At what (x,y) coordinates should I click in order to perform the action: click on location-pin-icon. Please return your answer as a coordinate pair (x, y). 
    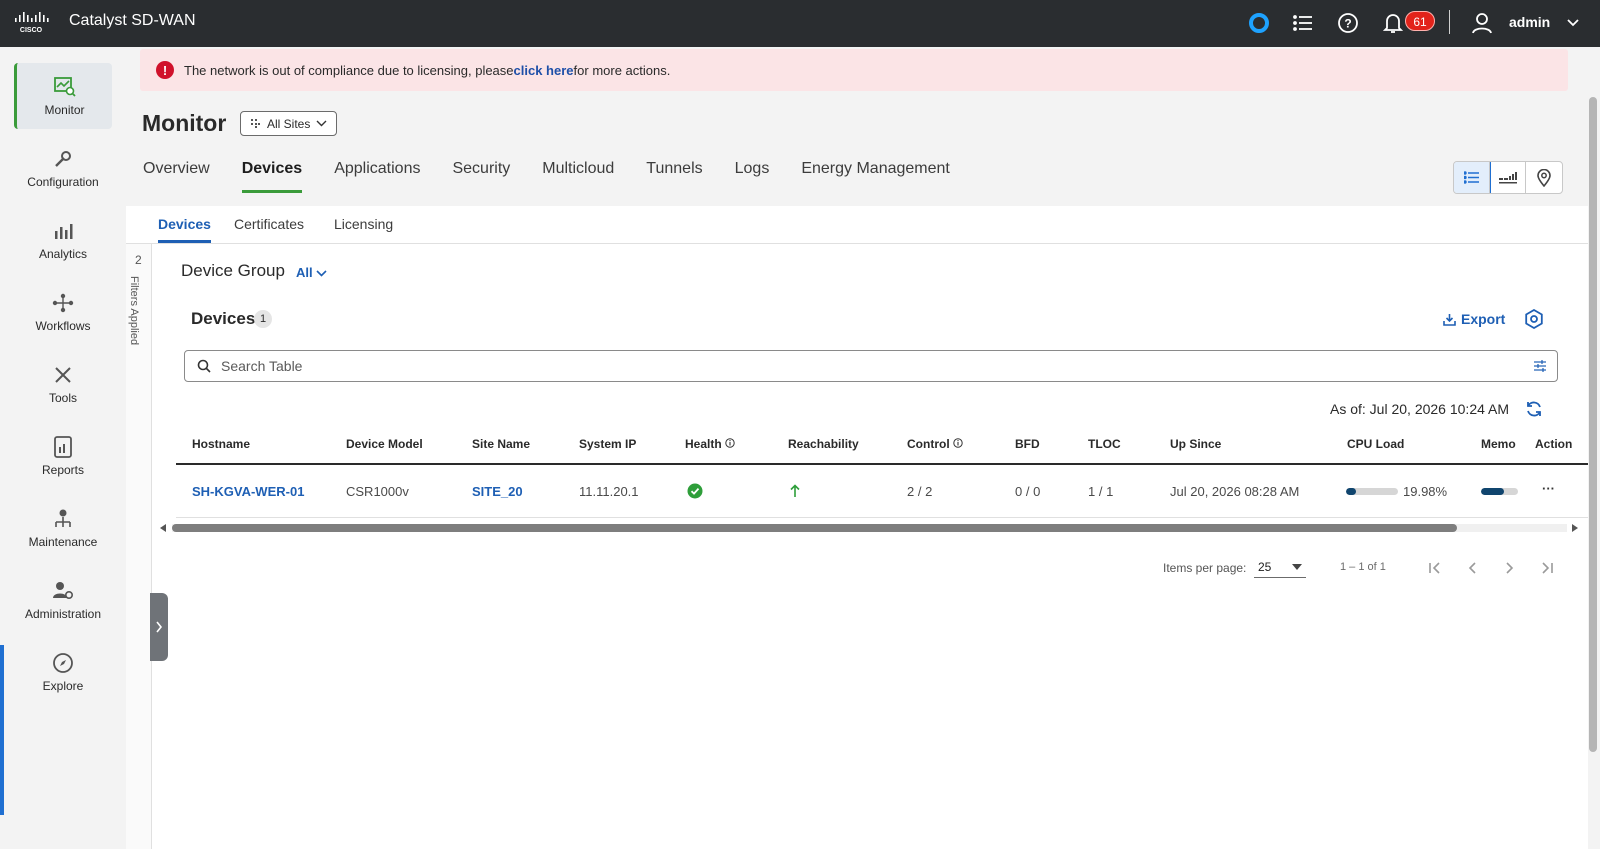
    Looking at the image, I should click on (1544, 177).